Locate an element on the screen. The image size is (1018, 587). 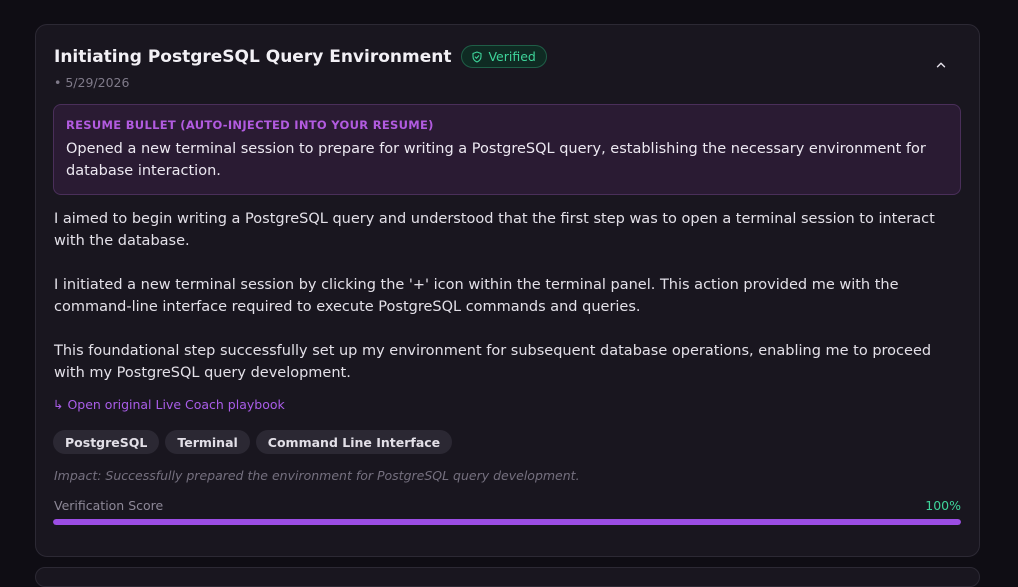
verification-score-fill is located at coordinates (507, 522).